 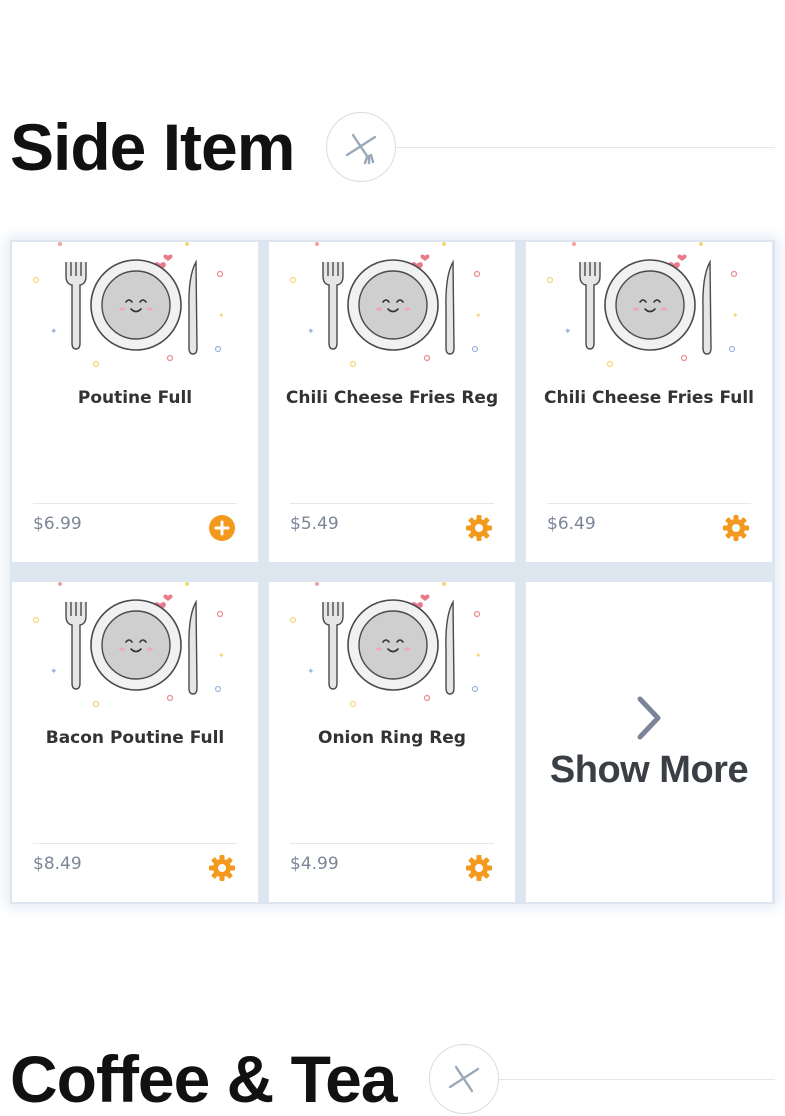 What do you see at coordinates (204, 1079) in the screenshot?
I see `section-title: Coffee & Tea` at bounding box center [204, 1079].